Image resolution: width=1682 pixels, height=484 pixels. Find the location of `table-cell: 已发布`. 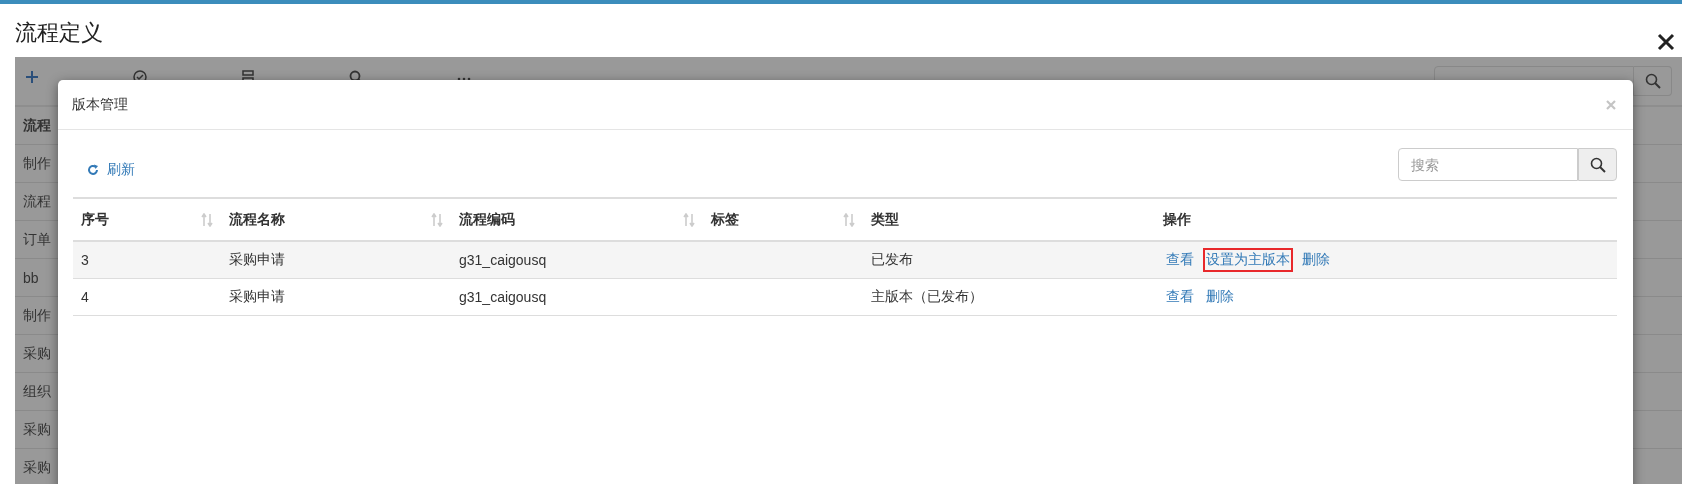

table-cell: 已发布 is located at coordinates (892, 259).